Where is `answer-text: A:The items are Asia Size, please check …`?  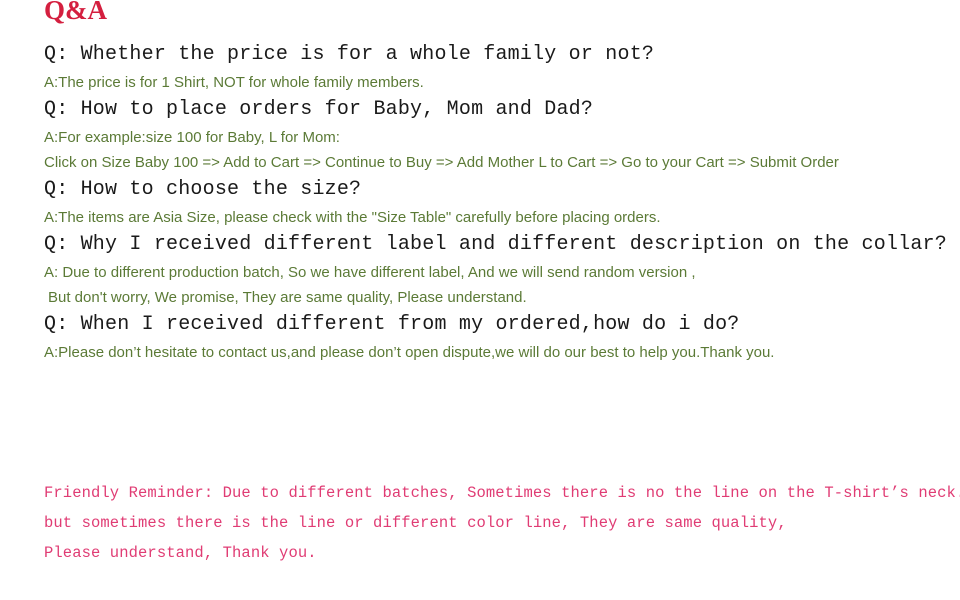 answer-text: A:The items are Asia Size, please check … is located at coordinates (352, 217).